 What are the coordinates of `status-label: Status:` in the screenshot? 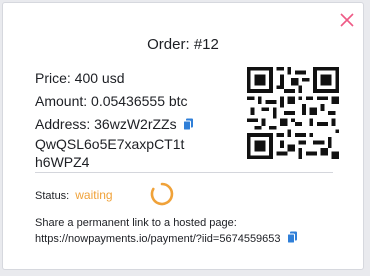 It's located at (52, 196).